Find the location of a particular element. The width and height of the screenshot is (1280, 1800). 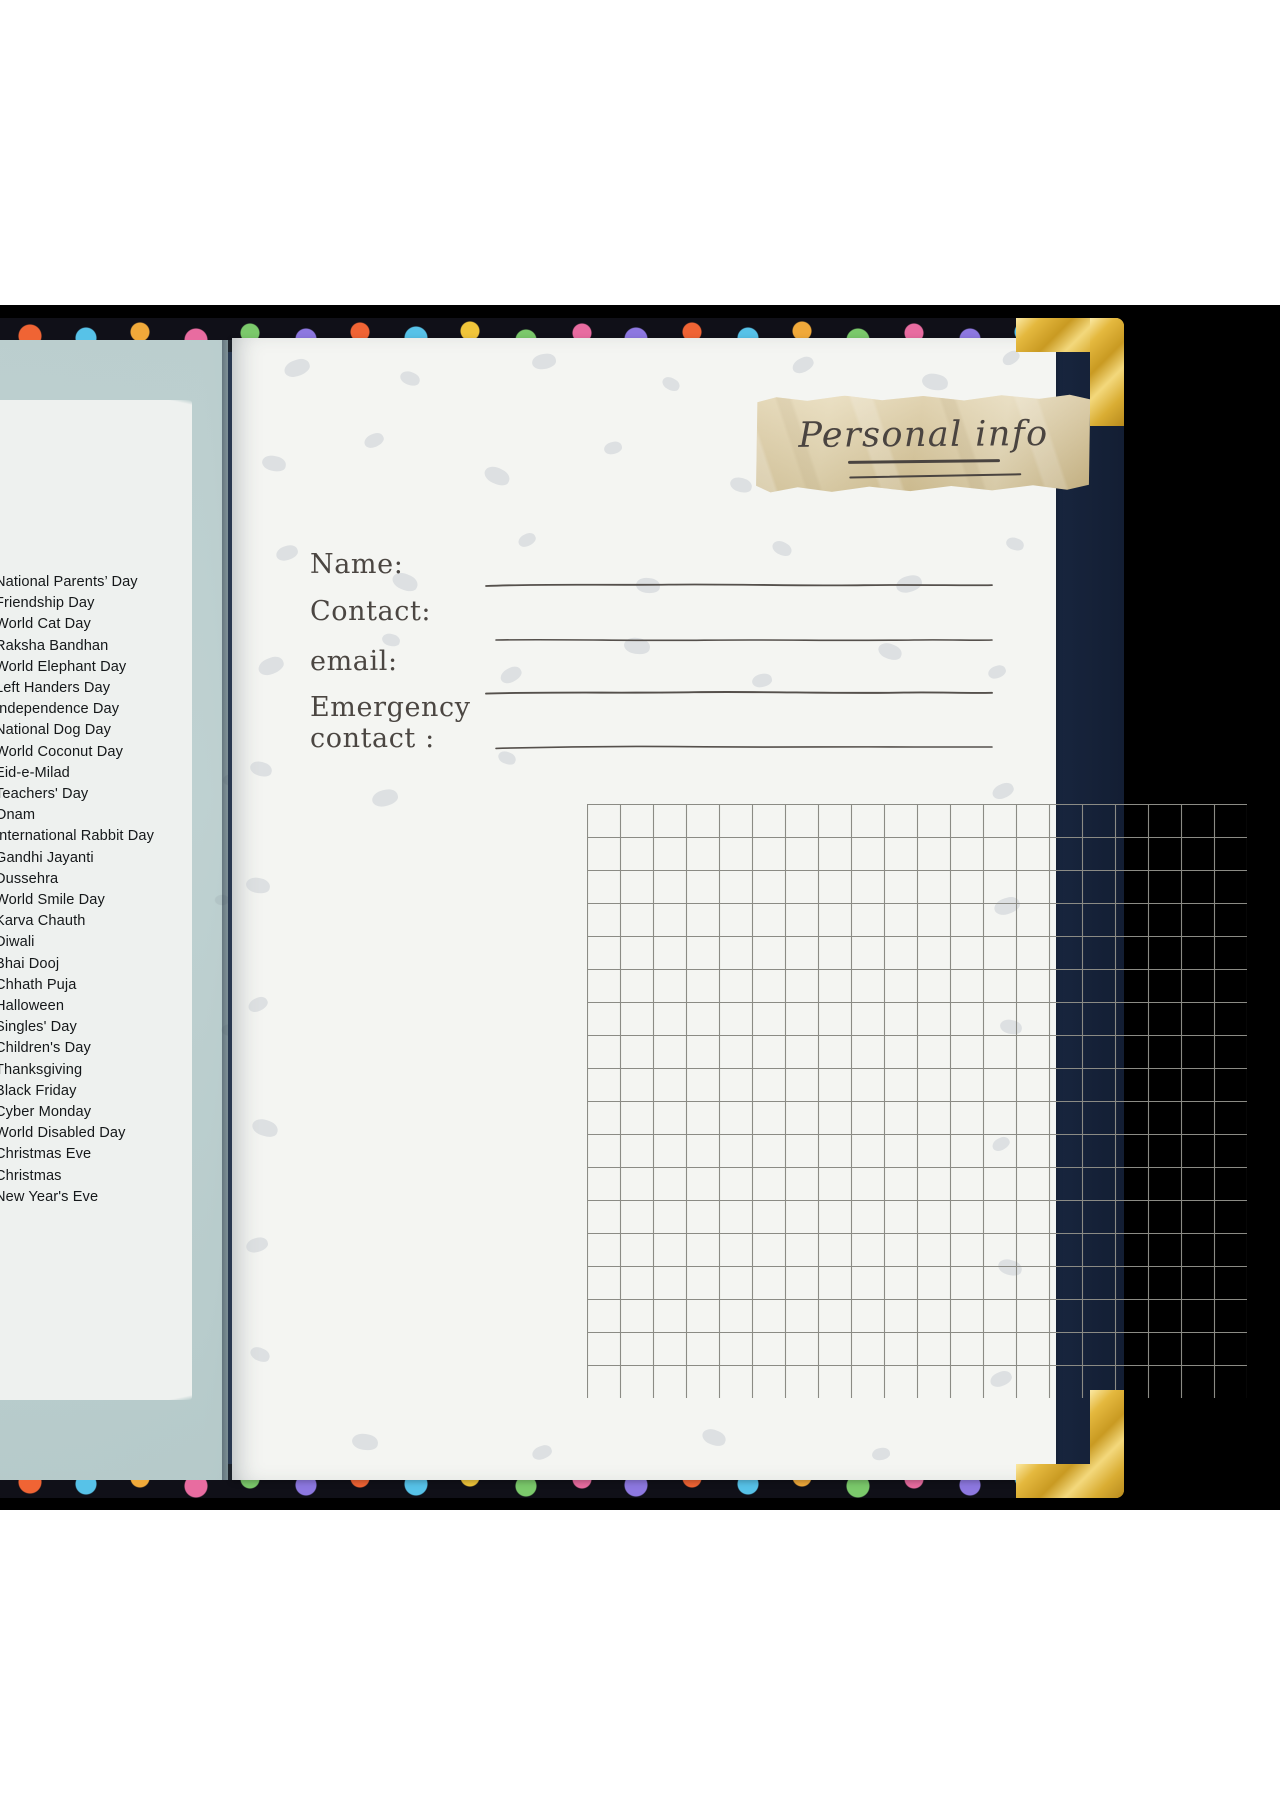

list-item: Raksha Bandhan is located at coordinates (54, 645).